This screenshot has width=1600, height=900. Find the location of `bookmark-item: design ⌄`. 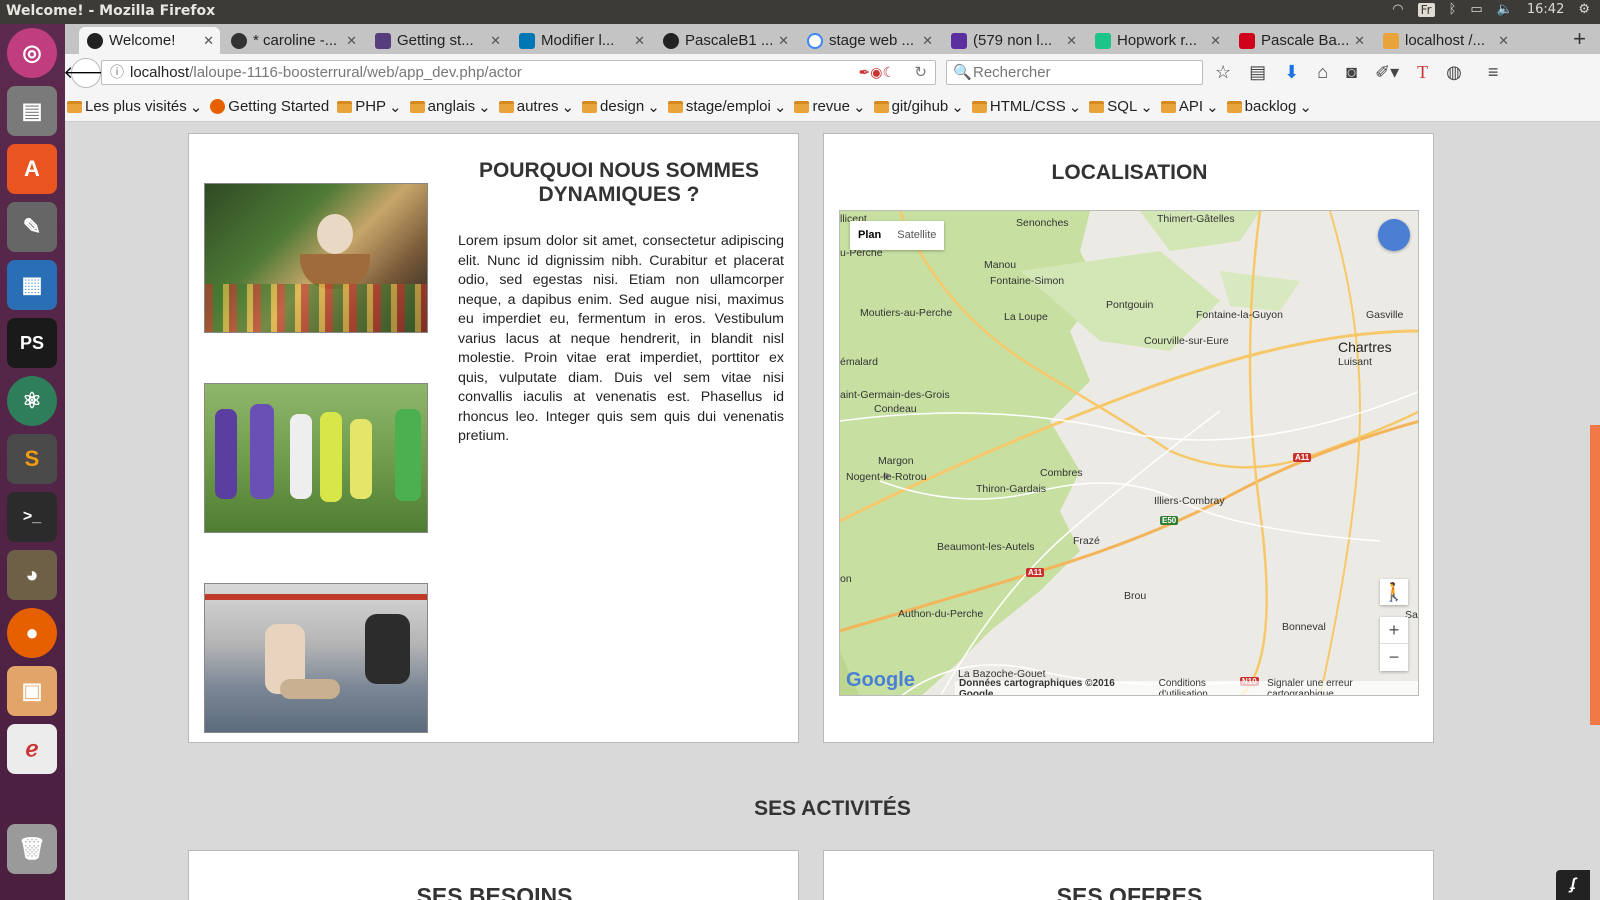

bookmark-item: design ⌄ is located at coordinates (621, 107).